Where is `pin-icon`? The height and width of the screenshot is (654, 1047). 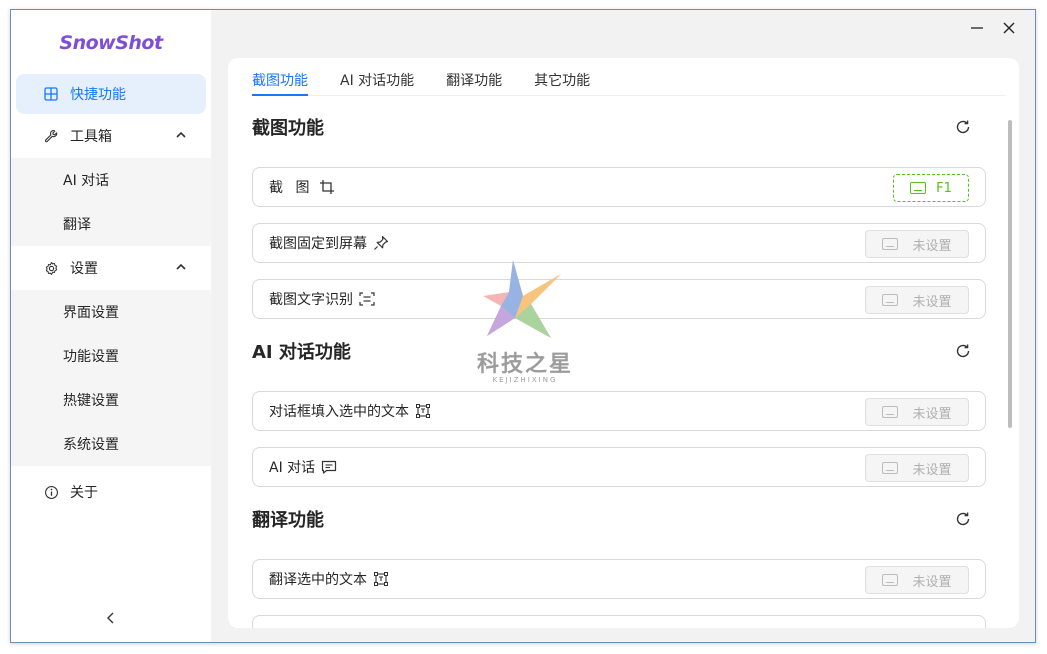
pin-icon is located at coordinates (381, 243).